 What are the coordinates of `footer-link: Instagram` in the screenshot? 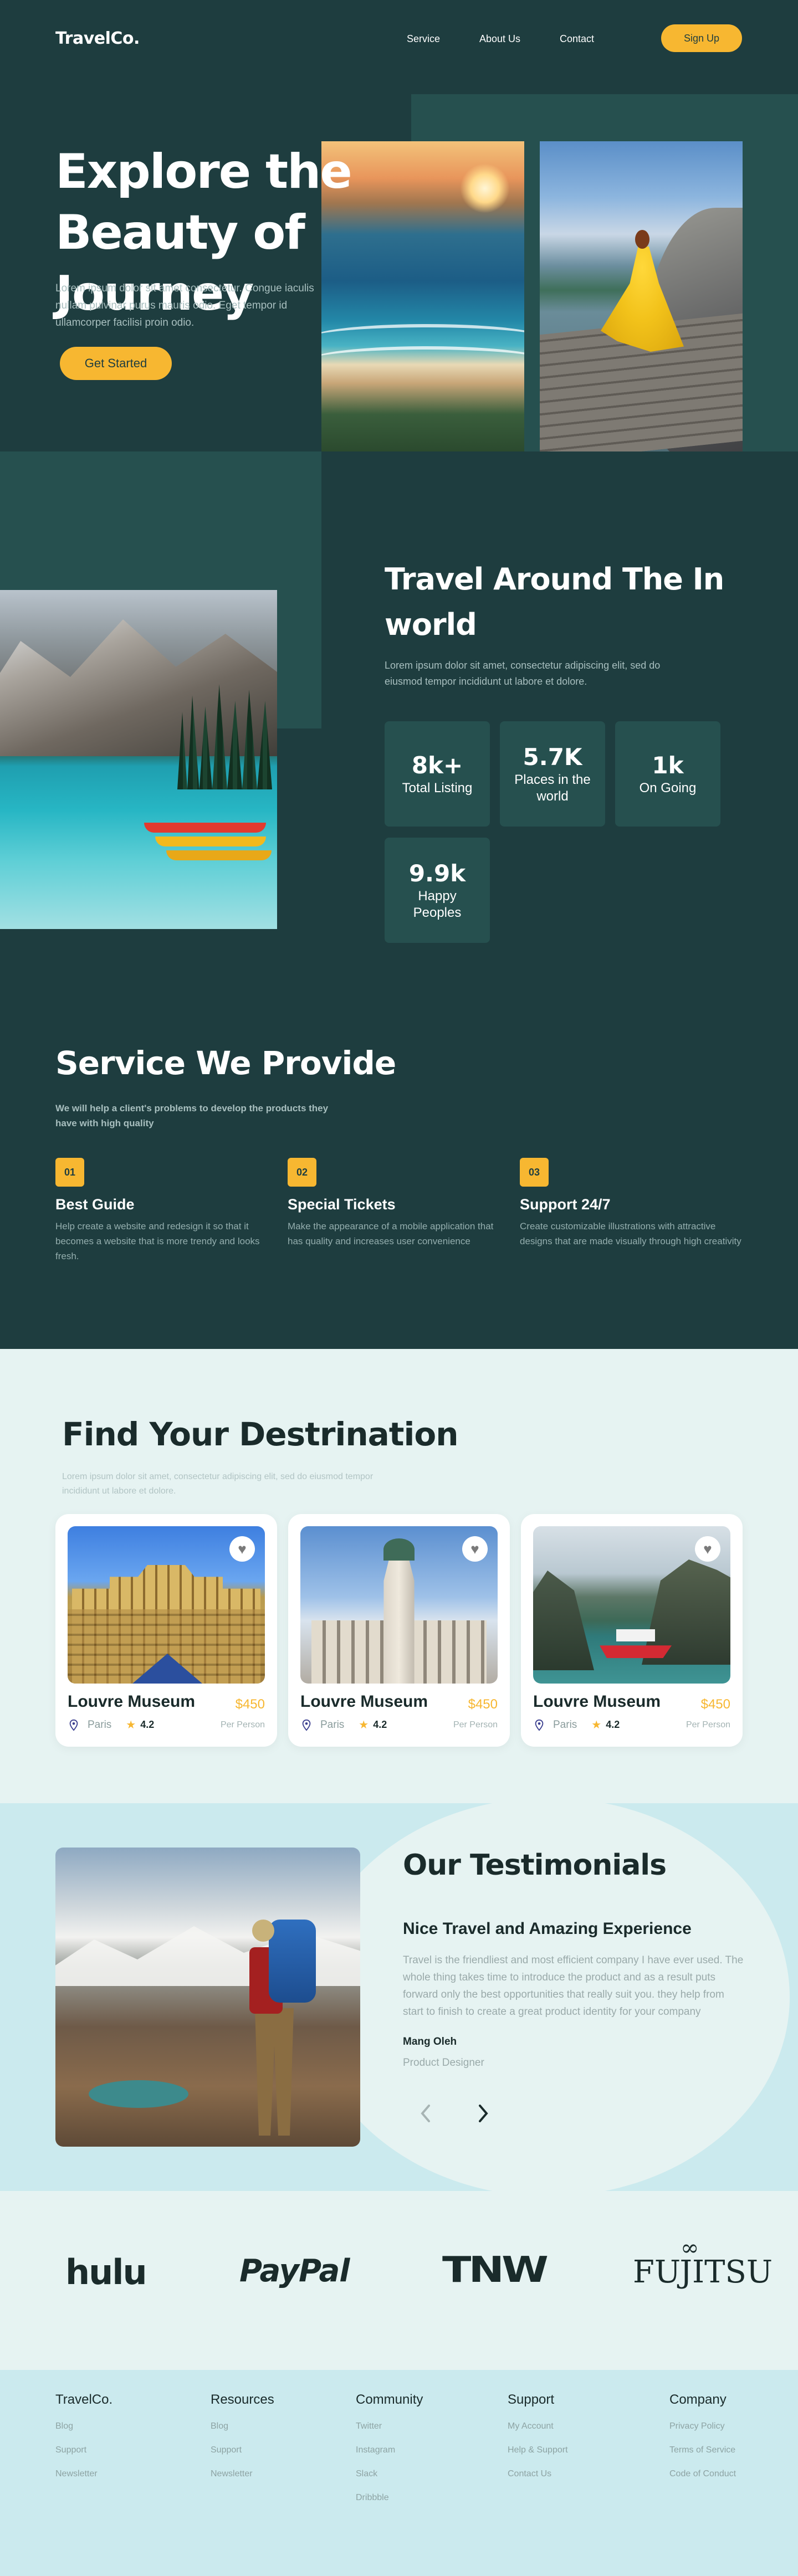 It's located at (389, 2450).